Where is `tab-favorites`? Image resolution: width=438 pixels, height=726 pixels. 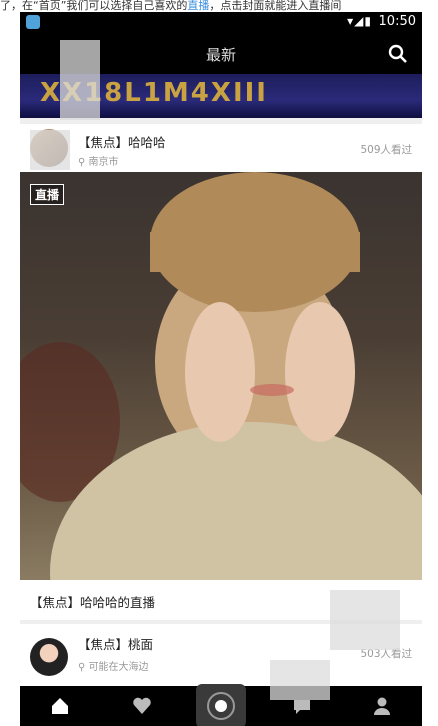
tab-favorites is located at coordinates (142, 706).